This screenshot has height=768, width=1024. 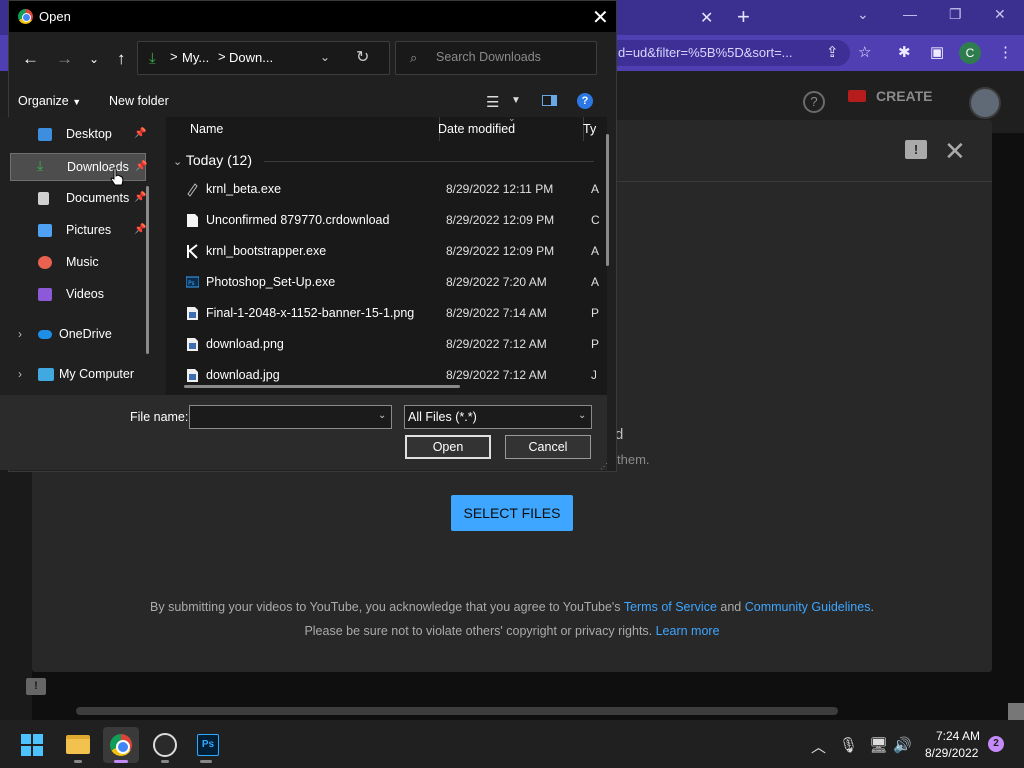 I want to click on minimize-icon: —, so click(x=910, y=14).